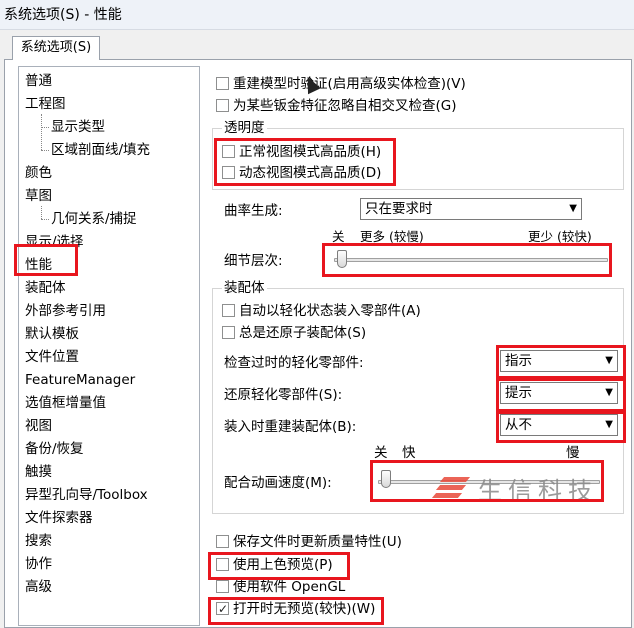 This screenshot has height=628, width=634. What do you see at coordinates (301, 173) in the screenshot?
I see `dynamic-hq-checkbox: 动态视图模式高品质(D)` at bounding box center [301, 173].